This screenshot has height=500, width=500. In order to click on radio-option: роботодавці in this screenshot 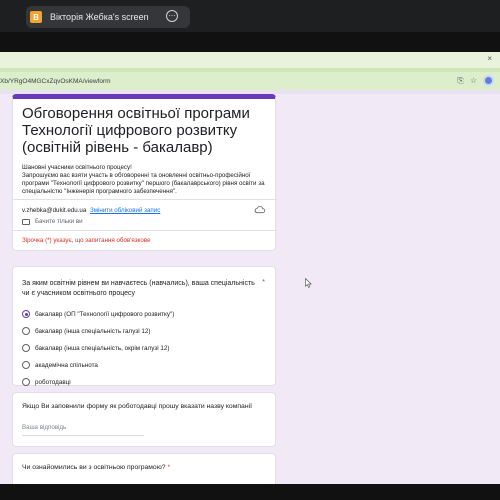, I will do `click(46, 382)`.